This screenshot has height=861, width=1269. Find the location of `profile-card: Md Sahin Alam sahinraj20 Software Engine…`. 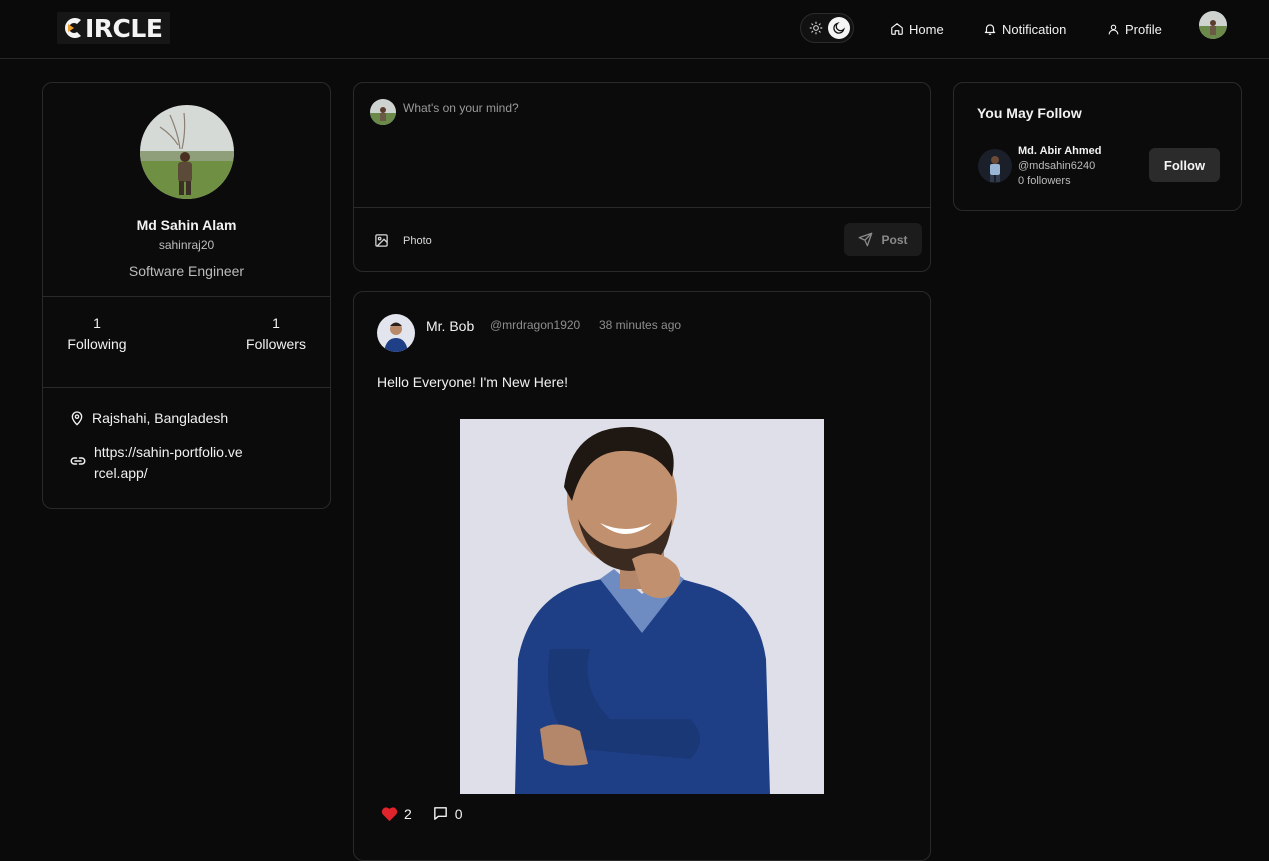

profile-card: Md Sahin Alam sahinraj20 Software Engine… is located at coordinates (186, 295).